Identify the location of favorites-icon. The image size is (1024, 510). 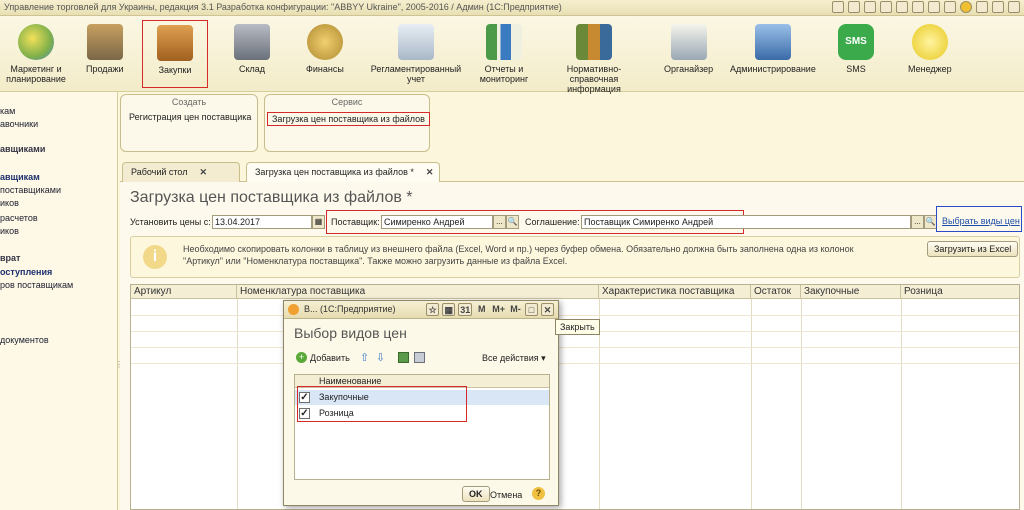
(918, 7).